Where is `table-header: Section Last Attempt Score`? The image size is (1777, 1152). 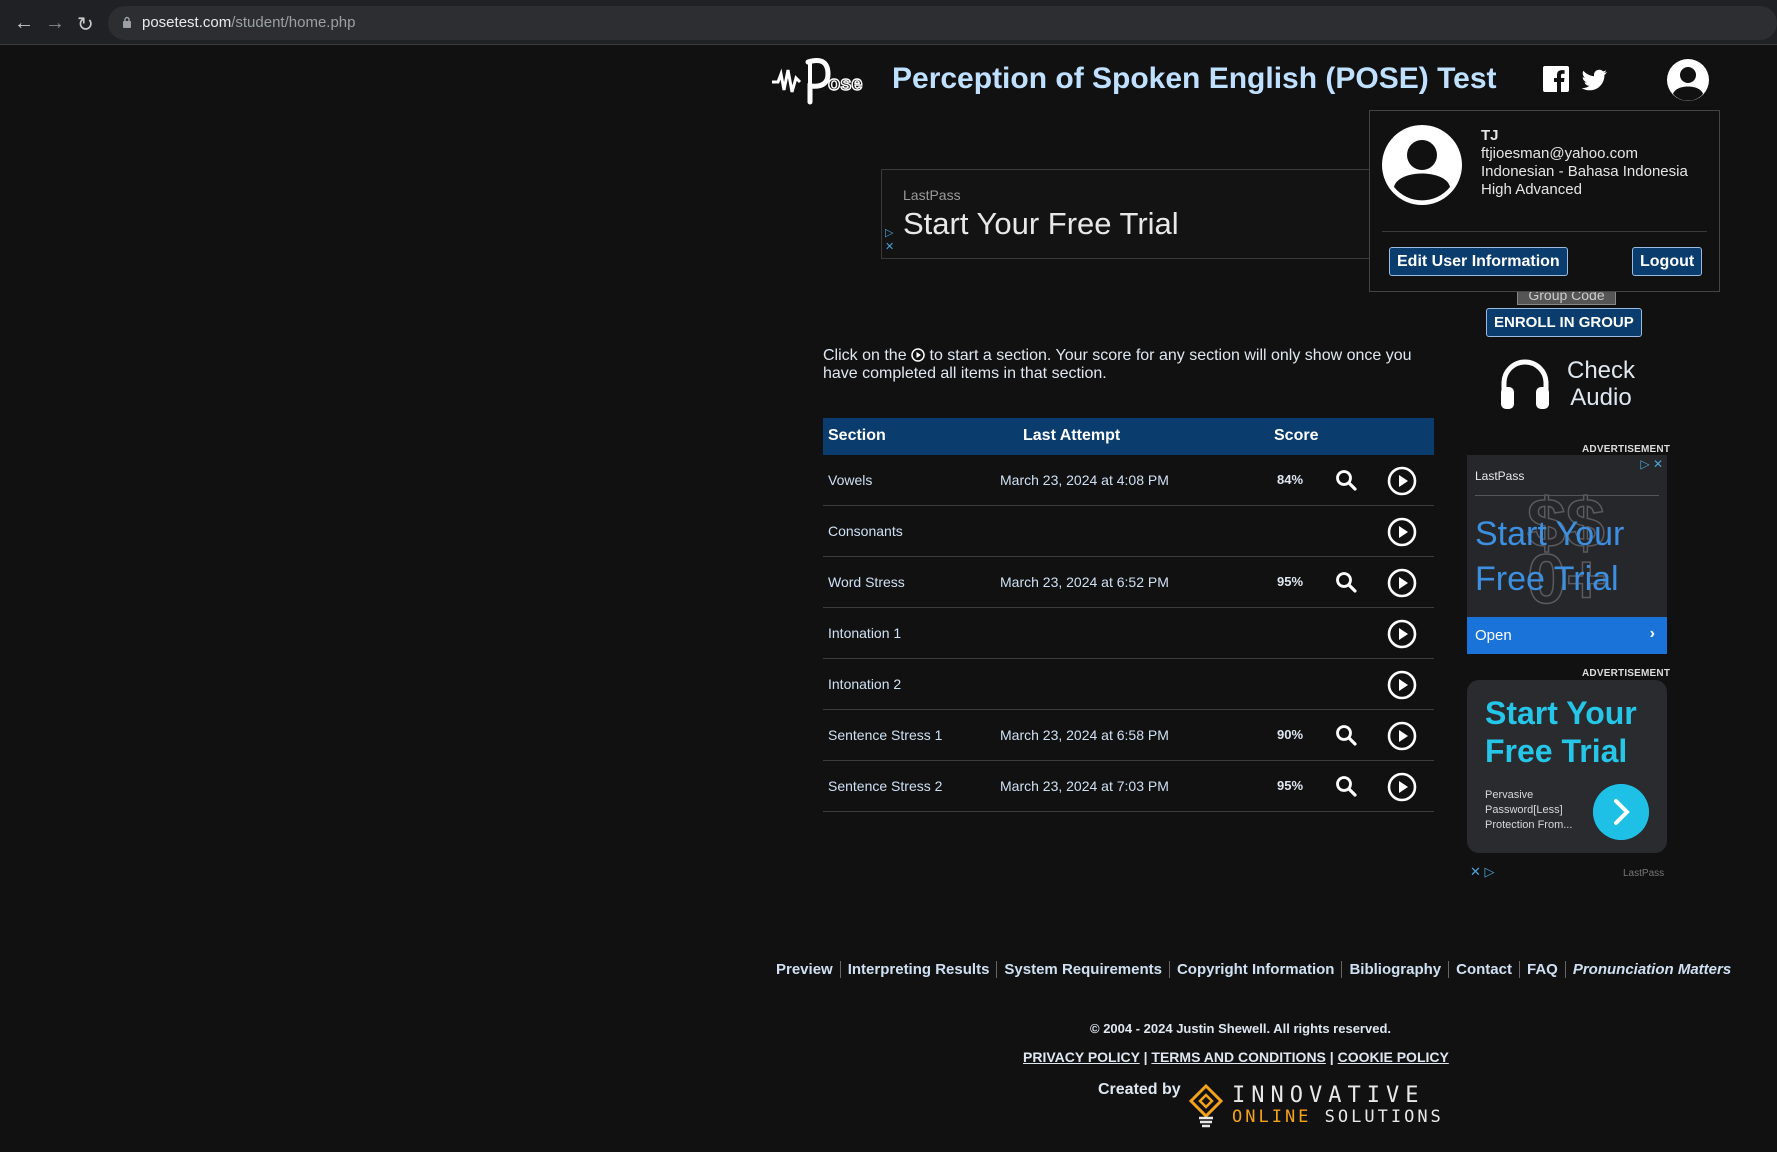
table-header: Section Last Attempt Score is located at coordinates (1128, 436).